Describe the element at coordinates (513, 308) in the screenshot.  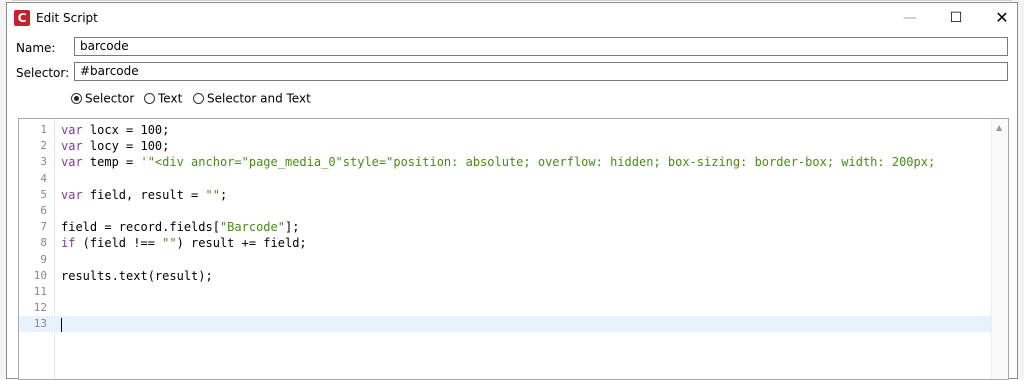
I see `code-line: 12` at that location.